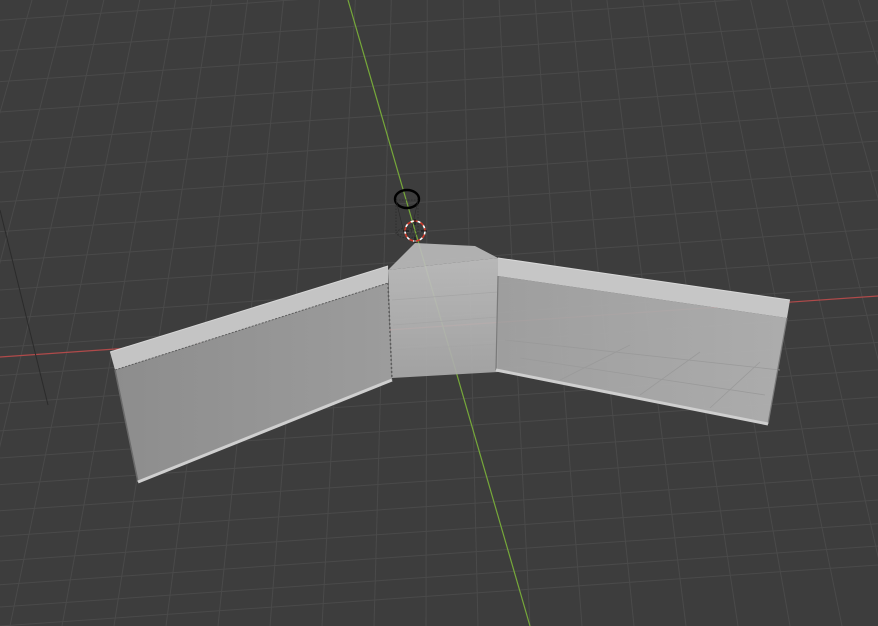  Describe the element at coordinates (643, 341) in the screenshot. I see `wall-right` at that location.